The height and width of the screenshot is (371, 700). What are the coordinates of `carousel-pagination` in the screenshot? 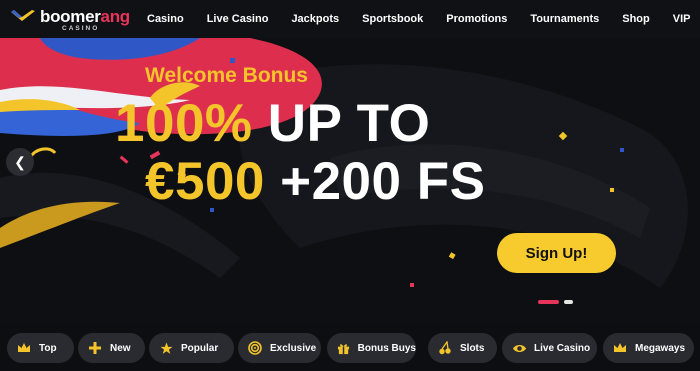 It's located at (558, 302).